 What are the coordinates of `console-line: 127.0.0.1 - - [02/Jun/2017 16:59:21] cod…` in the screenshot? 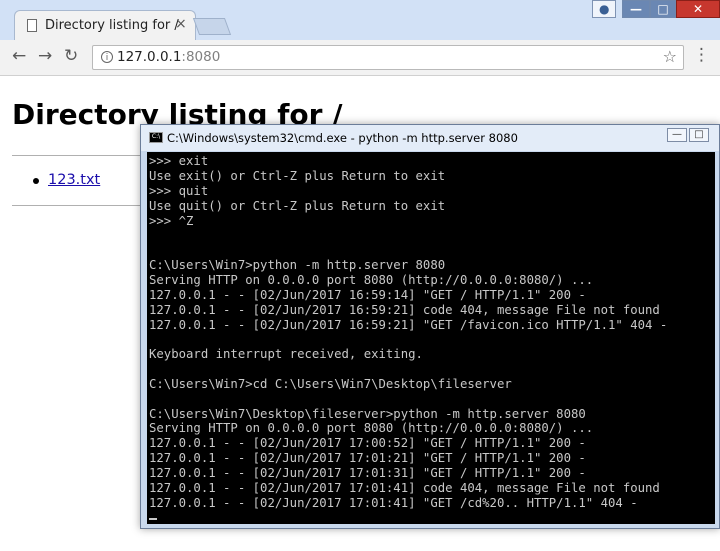 It's located at (404, 310).